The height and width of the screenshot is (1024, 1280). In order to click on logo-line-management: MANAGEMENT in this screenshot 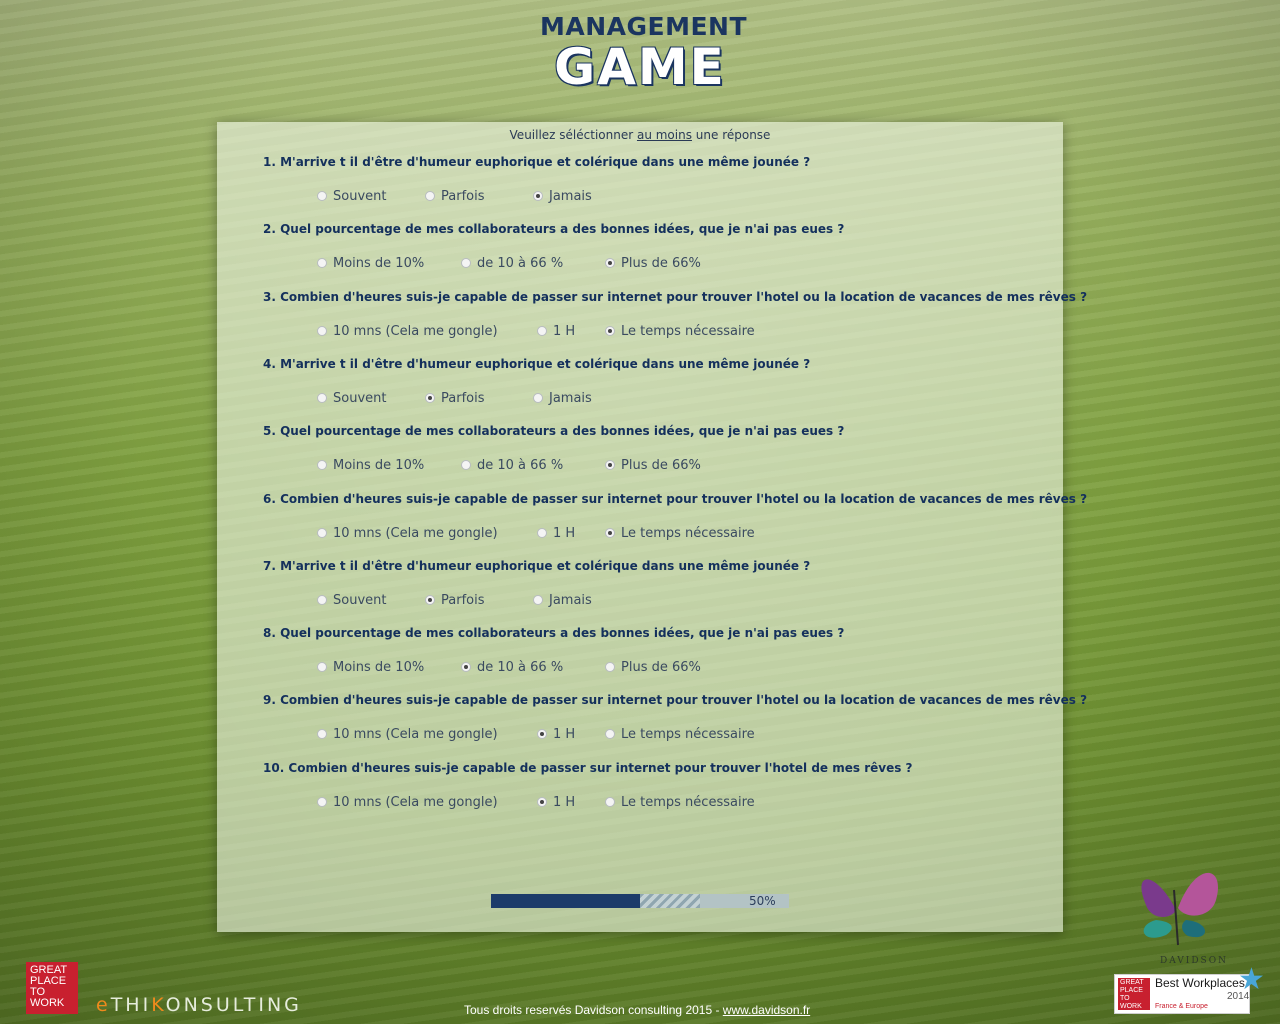, I will do `click(644, 26)`.